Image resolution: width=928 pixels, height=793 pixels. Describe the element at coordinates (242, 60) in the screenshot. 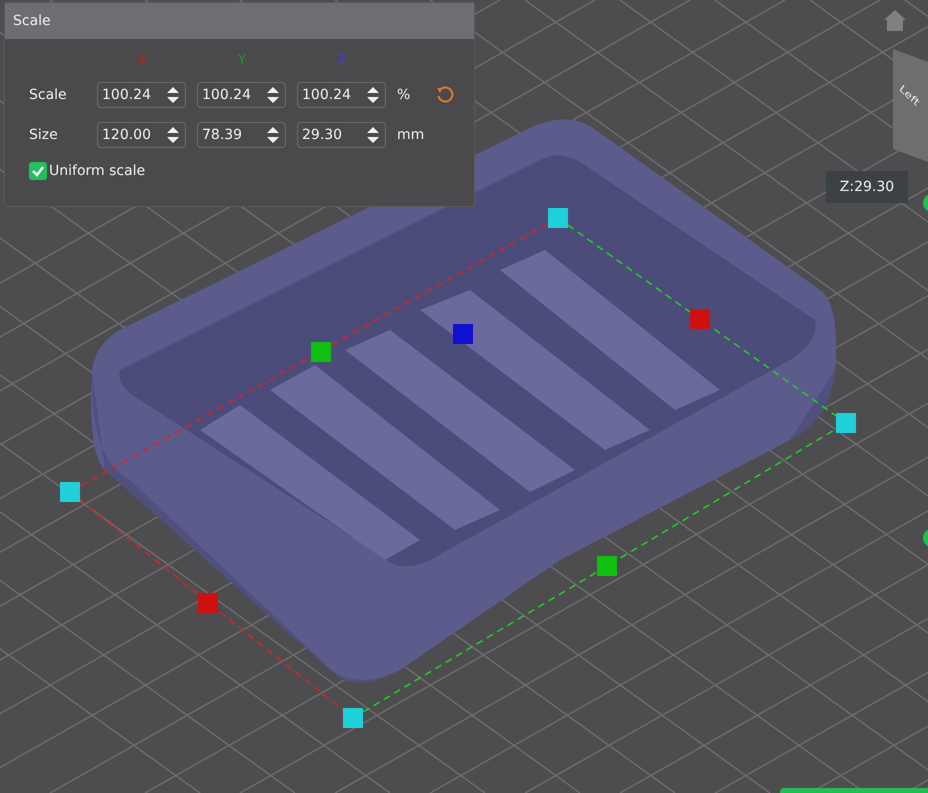

I see `axis-label: Y` at that location.